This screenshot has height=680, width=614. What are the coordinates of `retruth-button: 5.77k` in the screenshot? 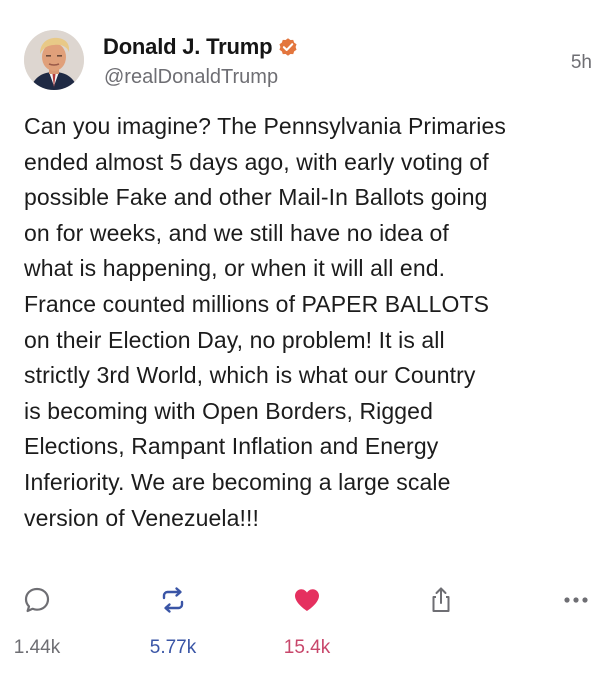 It's located at (173, 622).